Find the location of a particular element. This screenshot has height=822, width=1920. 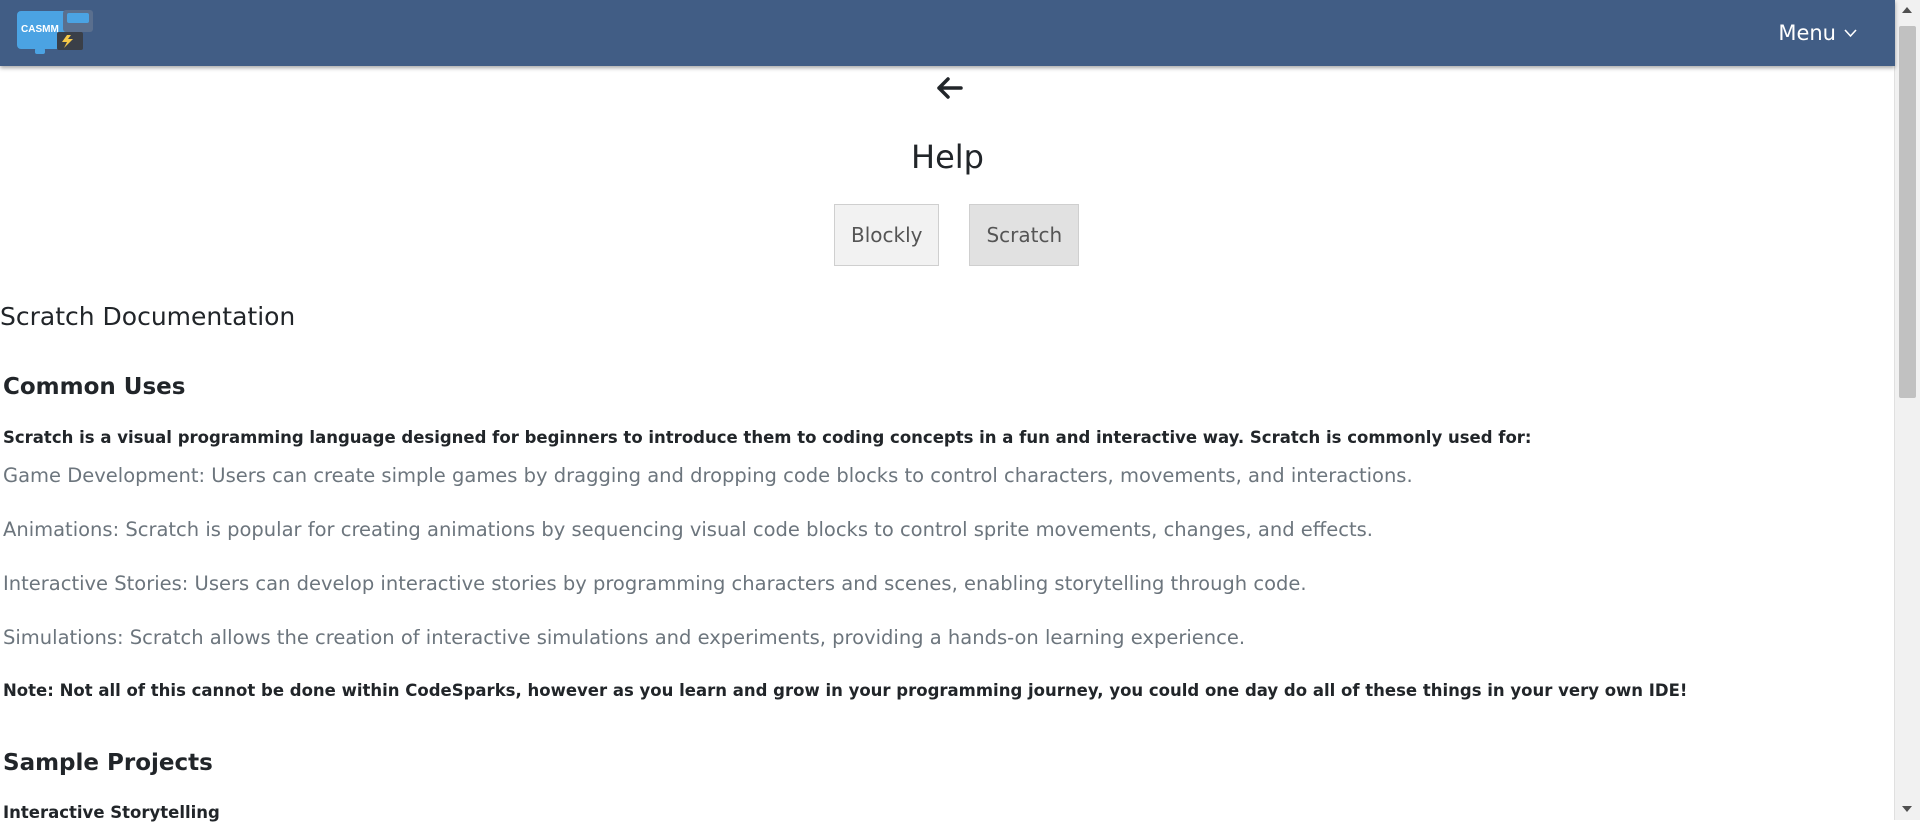

page-title: Help is located at coordinates (947, 157).